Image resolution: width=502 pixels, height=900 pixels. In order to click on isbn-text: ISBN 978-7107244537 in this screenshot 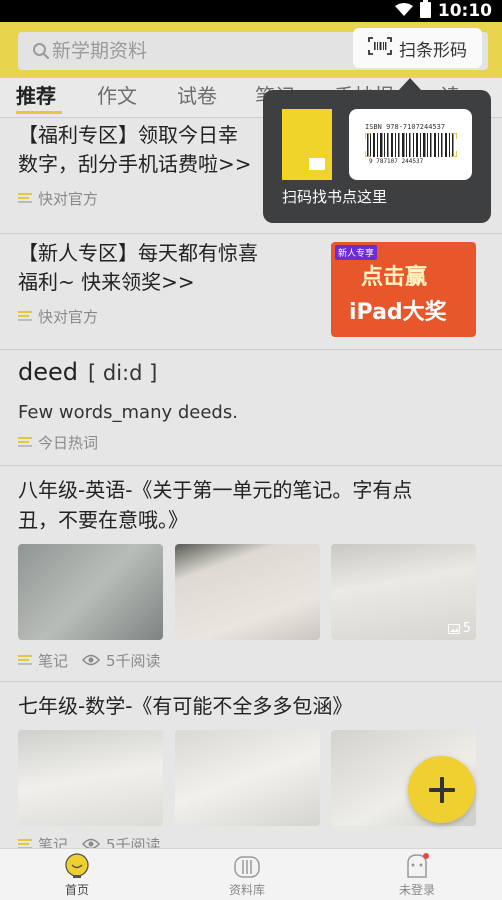, I will do `click(405, 127)`.